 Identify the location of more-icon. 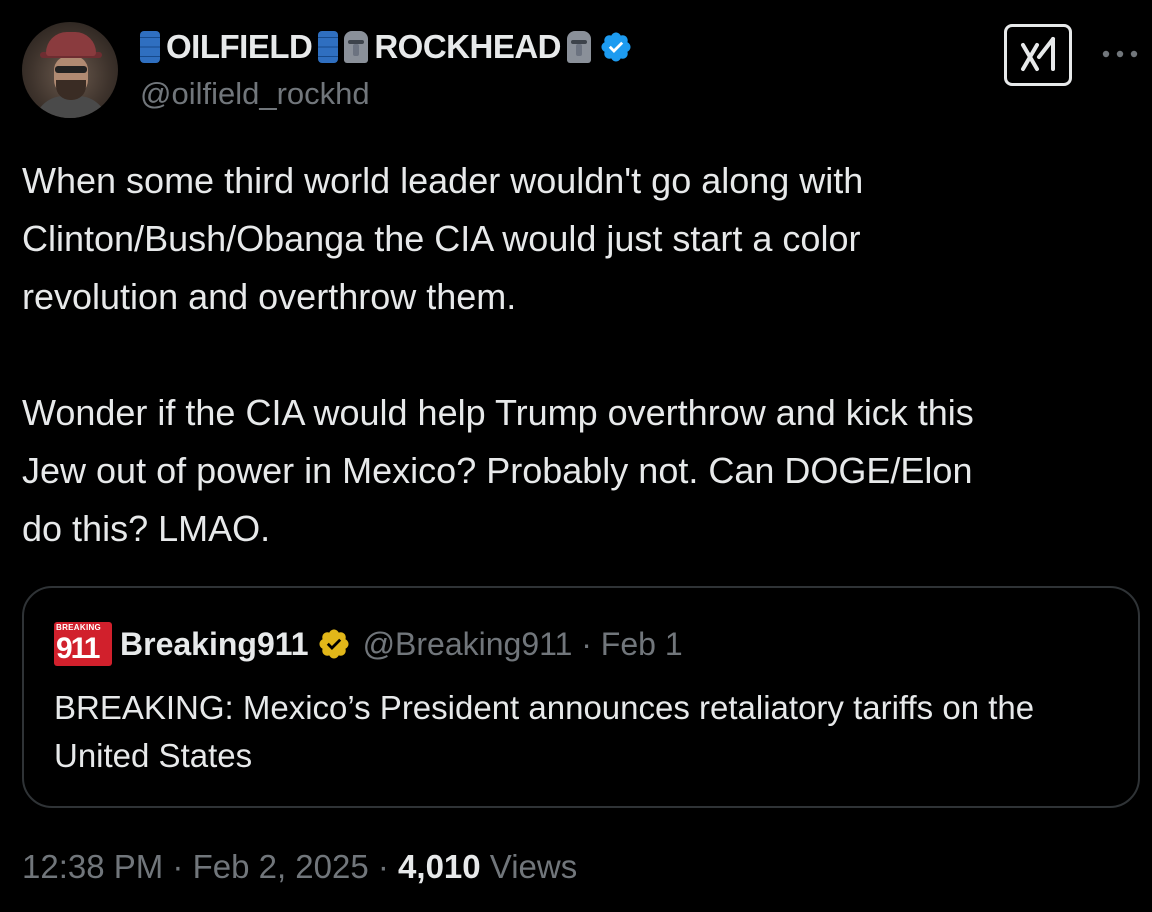
(1120, 54).